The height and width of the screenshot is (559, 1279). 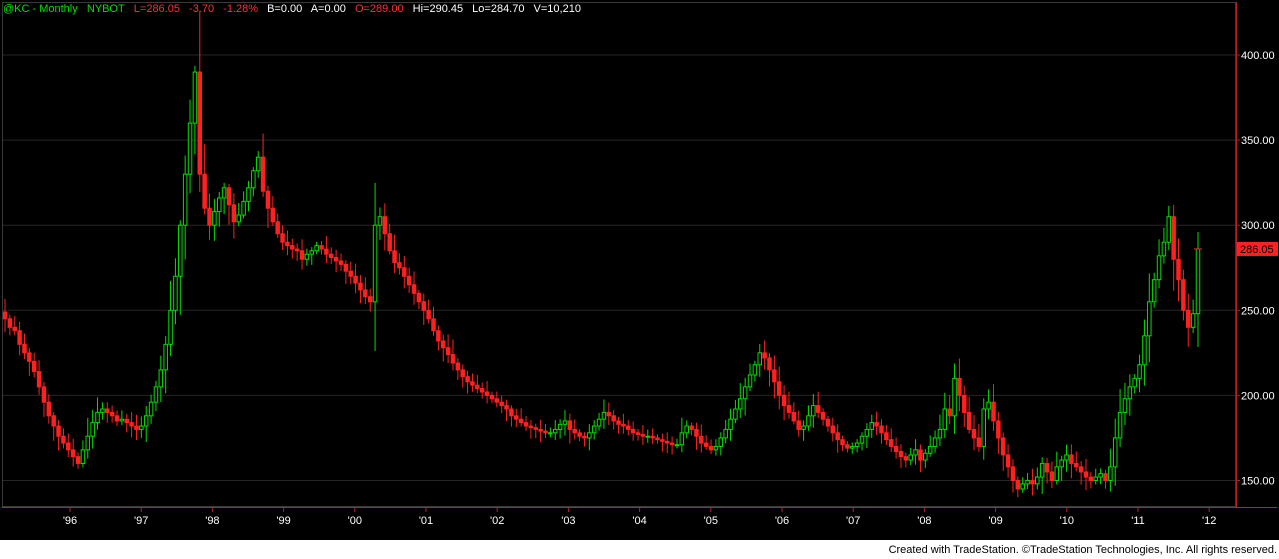 What do you see at coordinates (639, 521) in the screenshot?
I see `x-tick-label: '04` at bounding box center [639, 521].